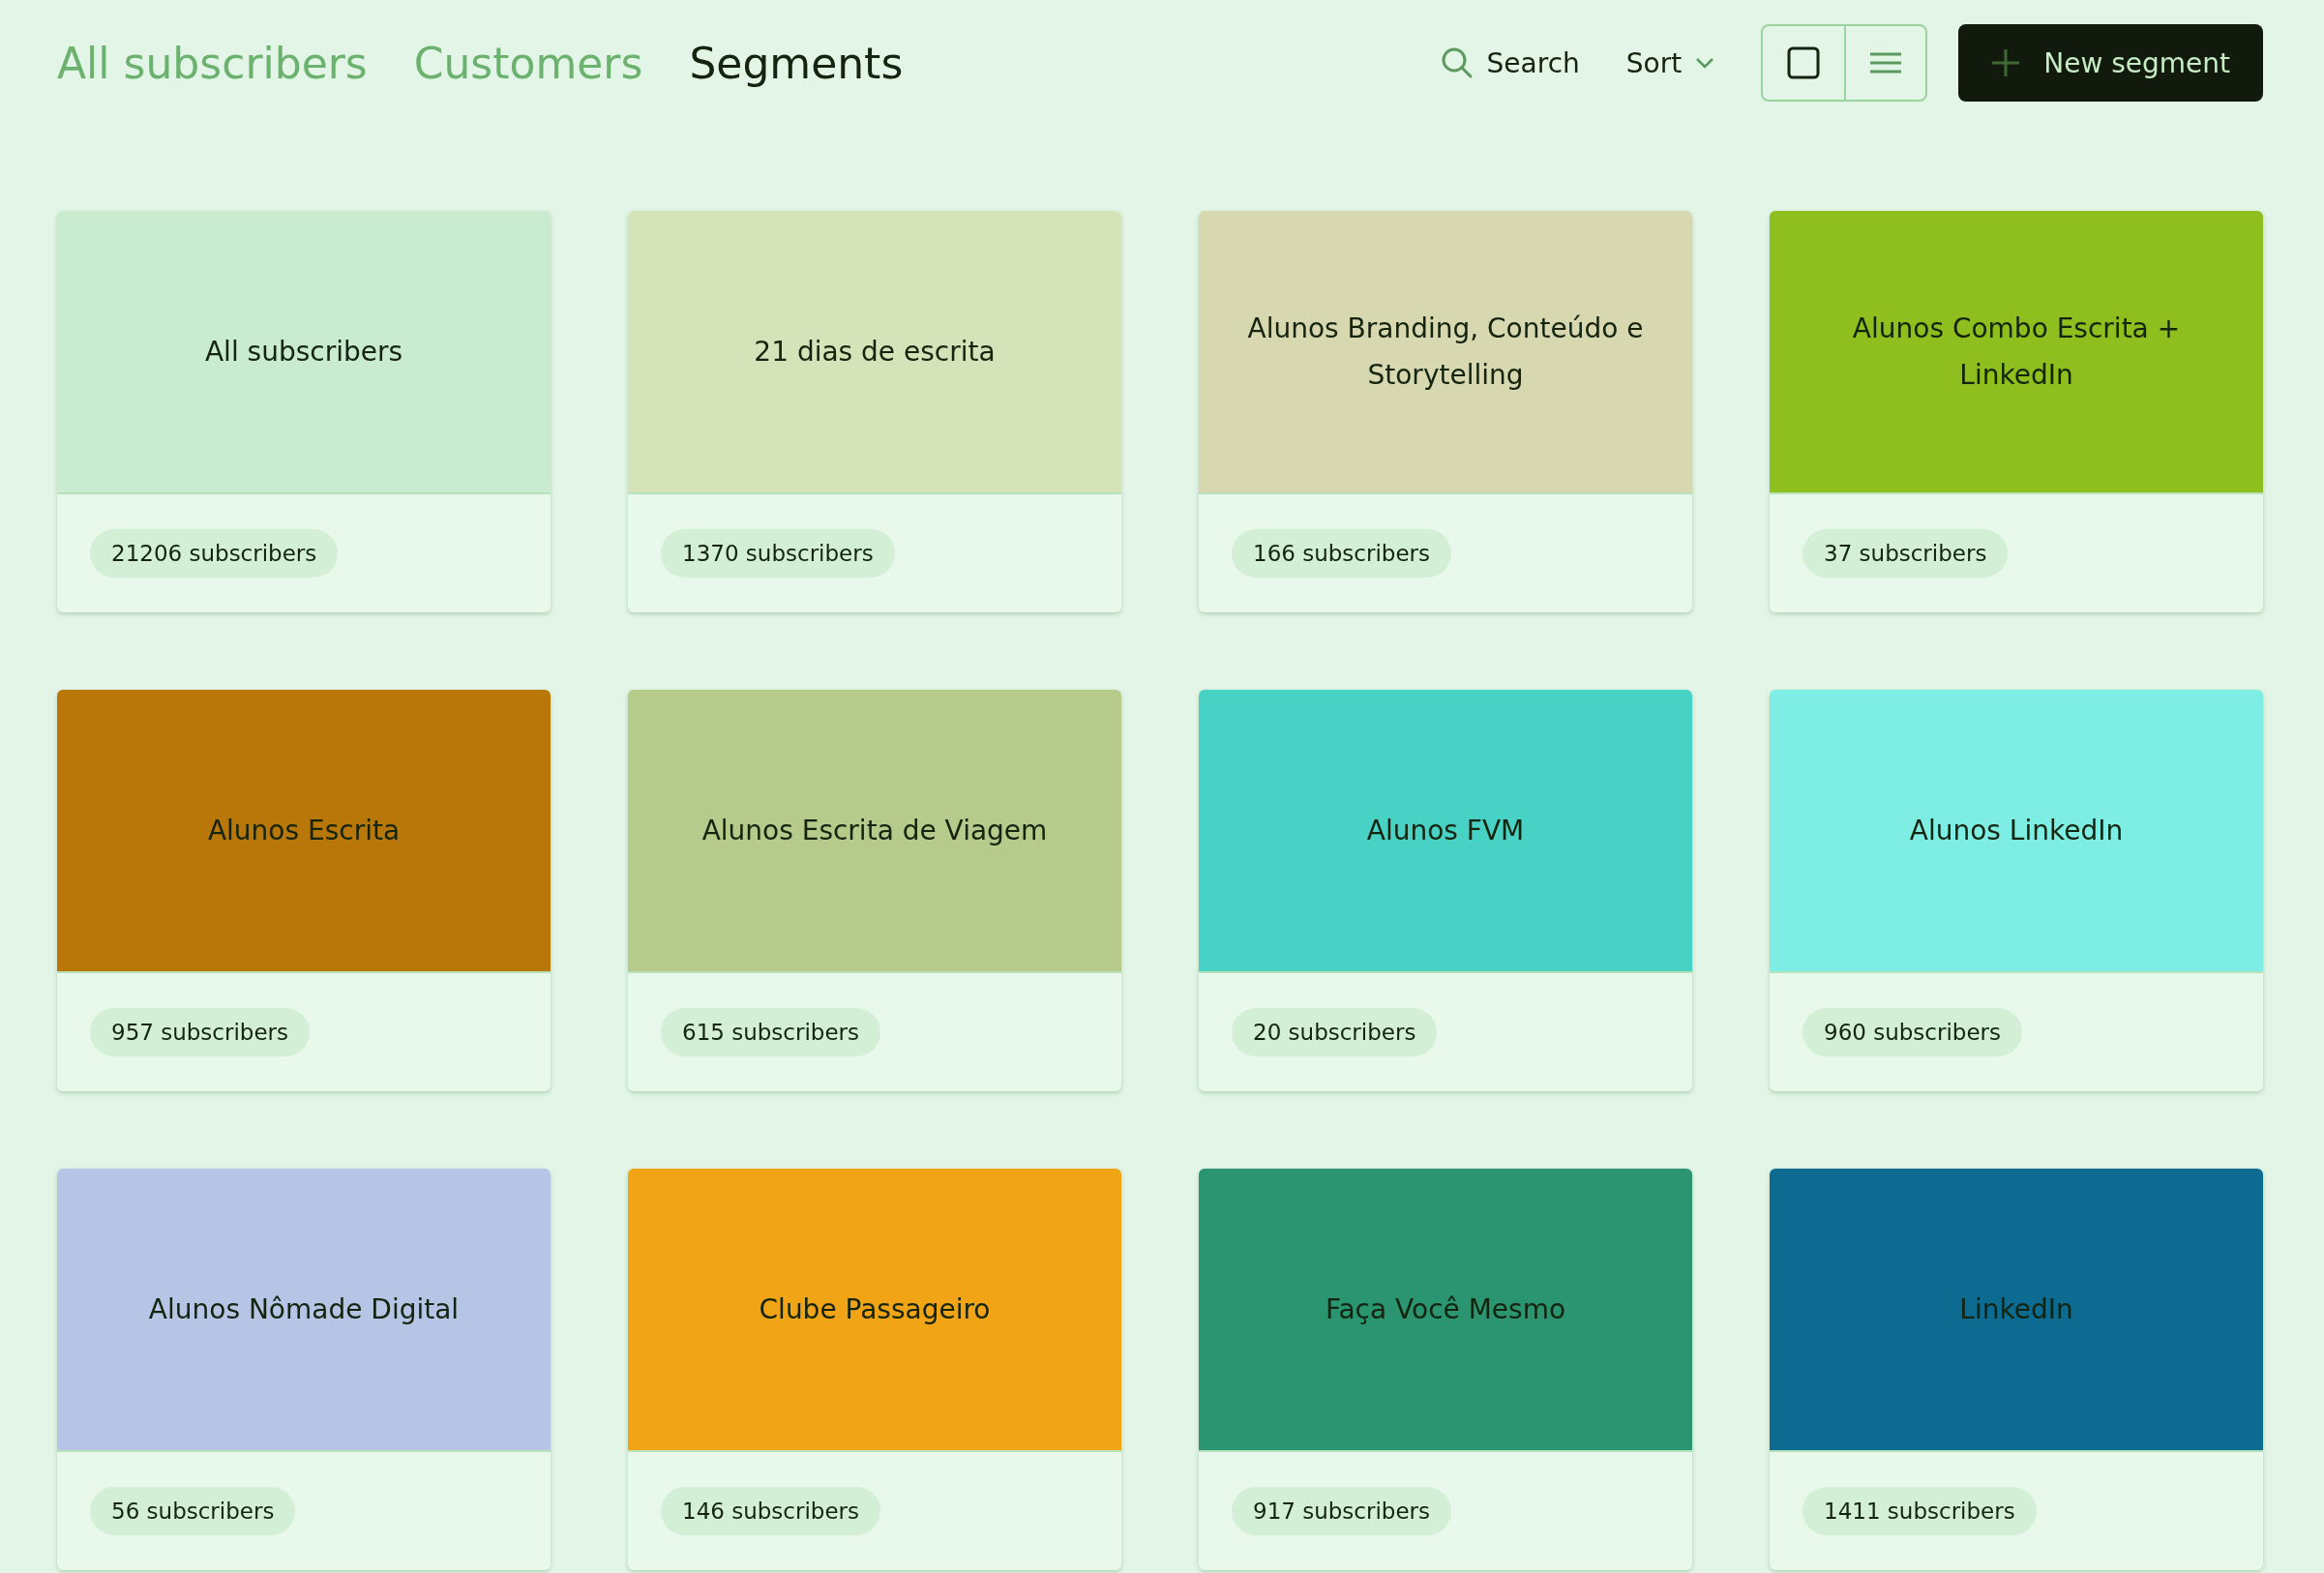  What do you see at coordinates (304, 890) in the screenshot?
I see `segment-card: Alunos Escrita 957 subscribers` at bounding box center [304, 890].